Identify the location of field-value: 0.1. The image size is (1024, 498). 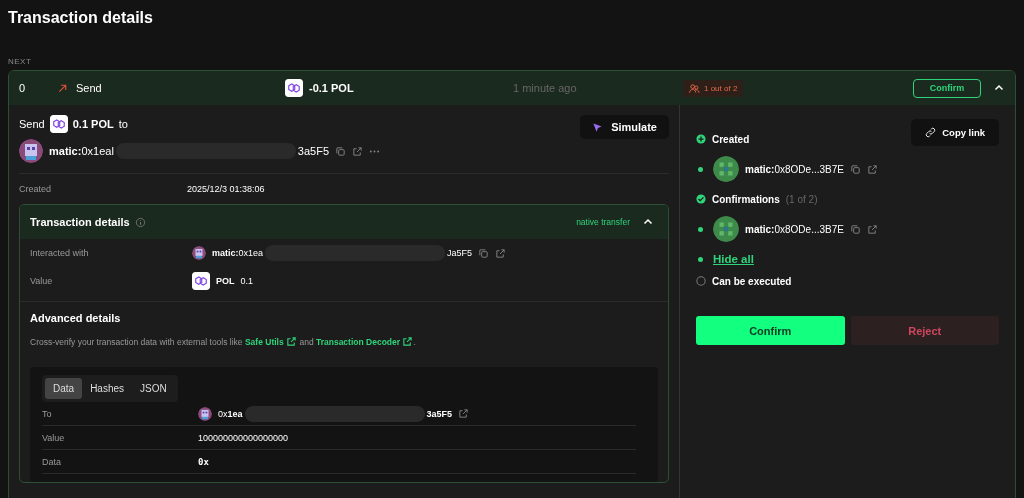
(247, 281).